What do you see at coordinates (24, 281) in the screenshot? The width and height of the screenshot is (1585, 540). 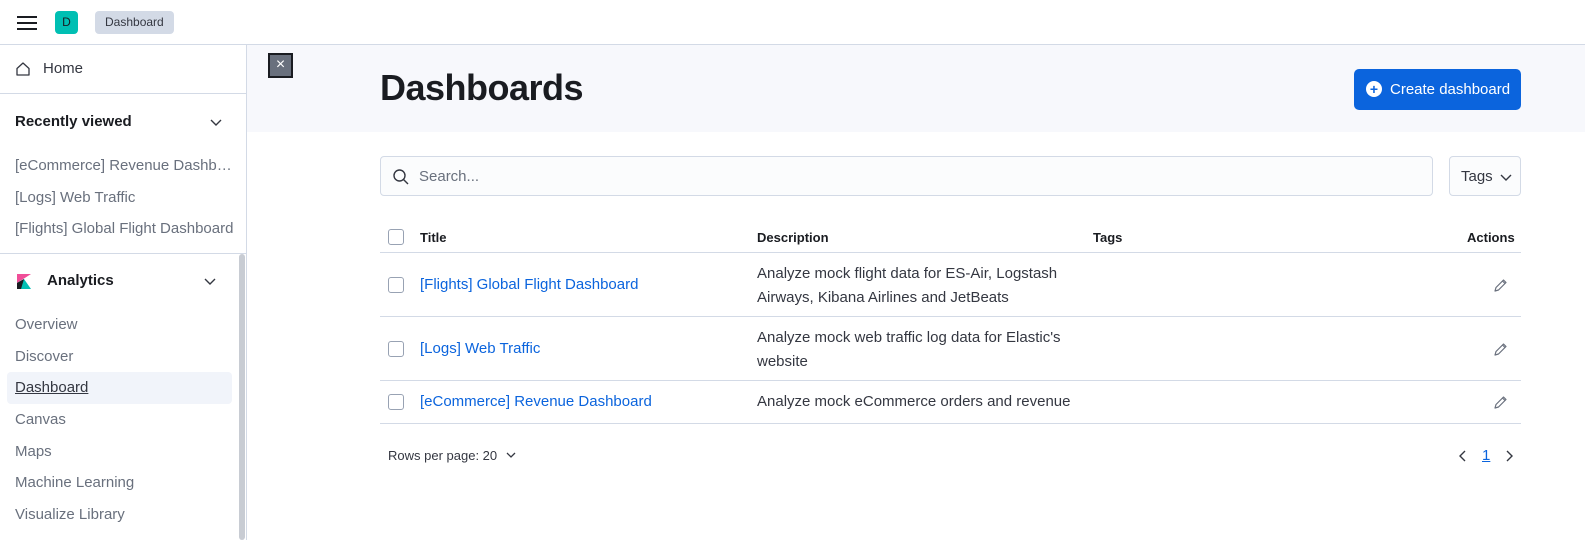 I see `analytics-logo-icon` at bounding box center [24, 281].